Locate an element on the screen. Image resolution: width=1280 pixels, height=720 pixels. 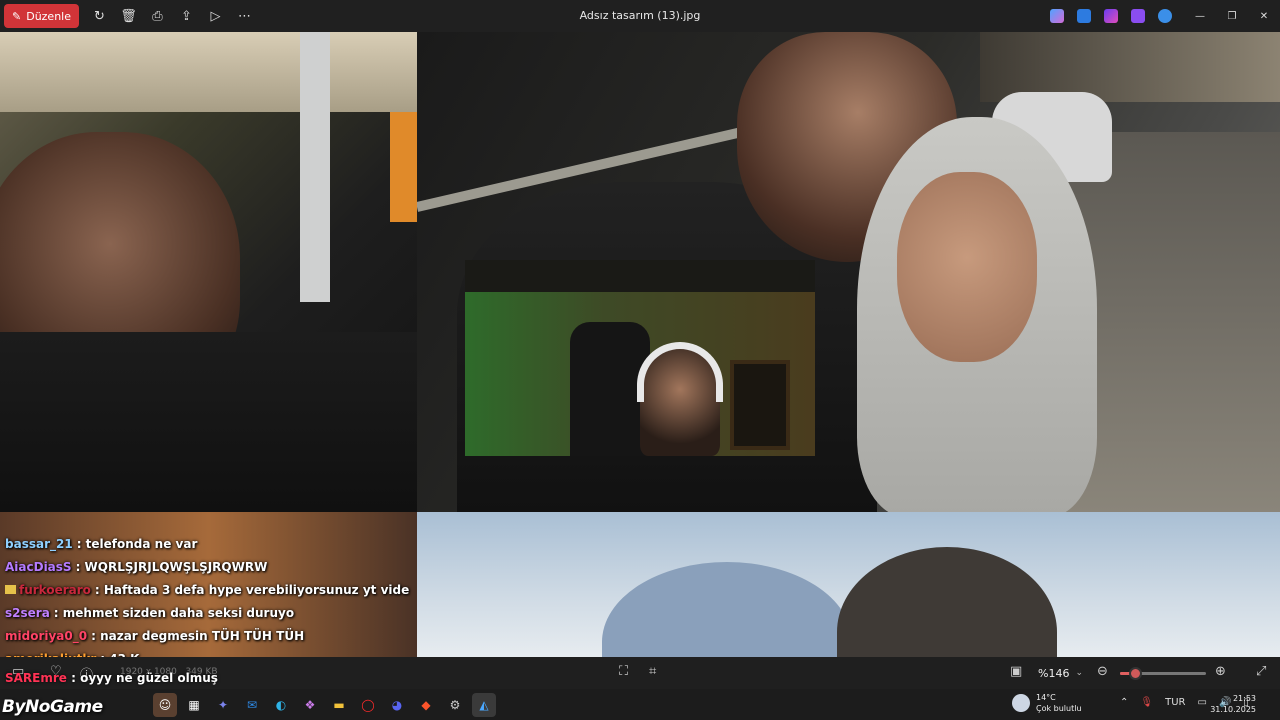
print-icon: ⎙ is located at coordinates (157, 16).